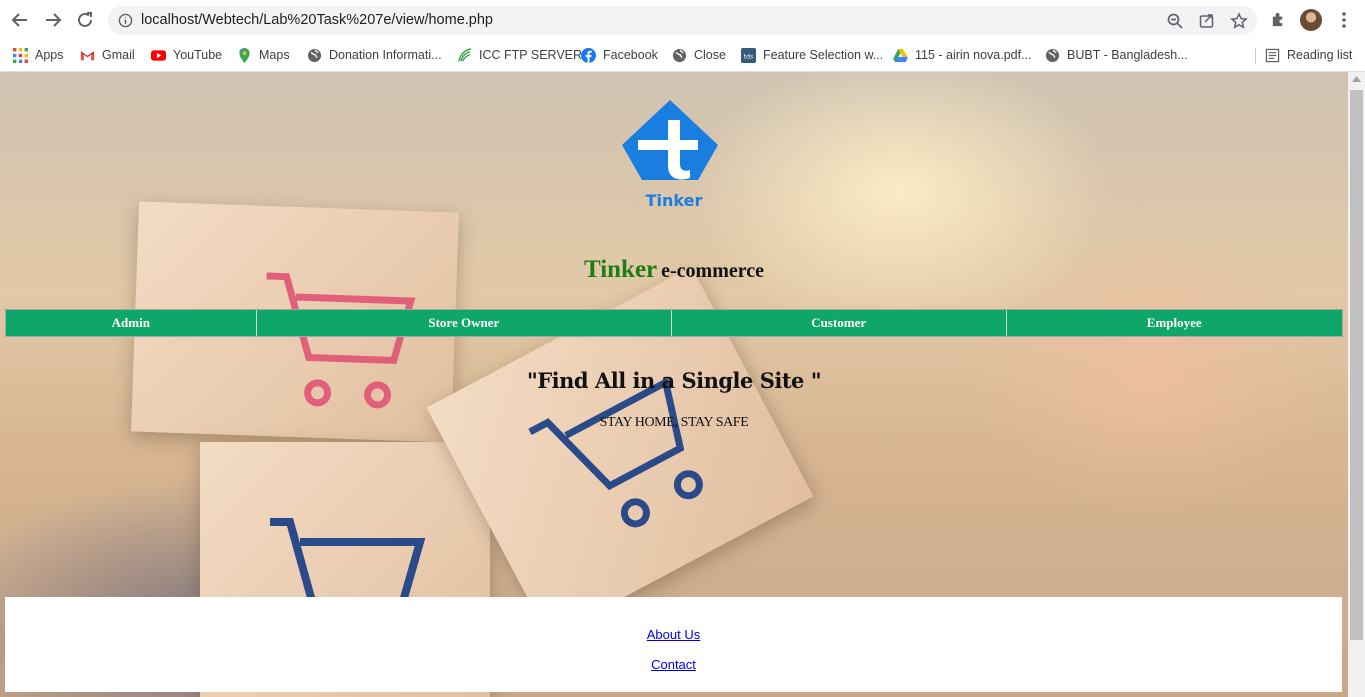  Describe the element at coordinates (1356, 79) in the screenshot. I see `scroll-up-arrow-icon` at that location.